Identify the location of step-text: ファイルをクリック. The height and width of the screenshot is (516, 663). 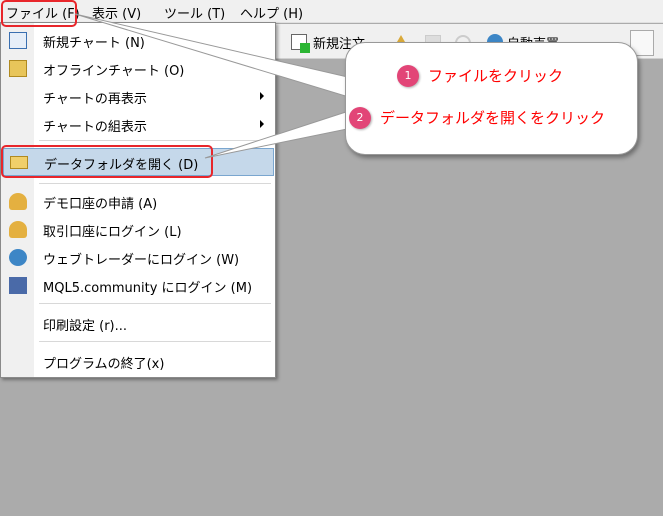
(496, 76).